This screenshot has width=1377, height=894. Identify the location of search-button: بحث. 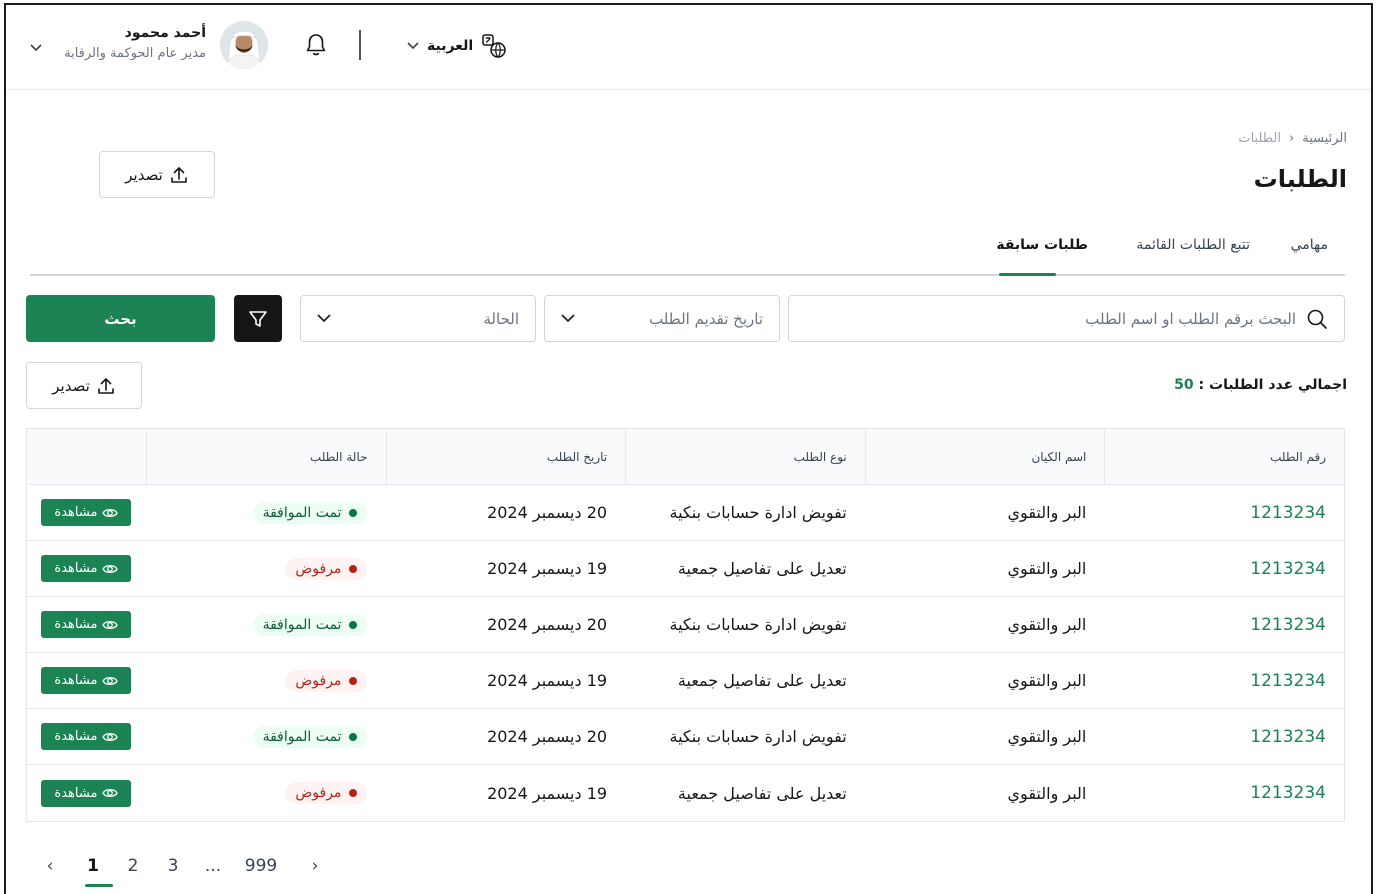
(120, 318).